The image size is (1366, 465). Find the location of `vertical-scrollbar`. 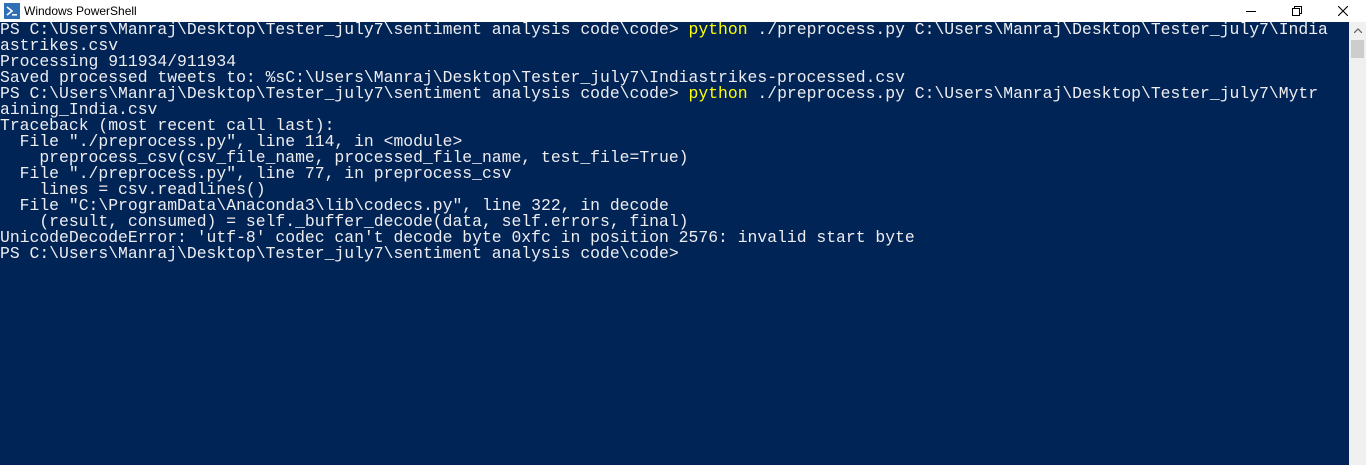

vertical-scrollbar is located at coordinates (1357, 243).